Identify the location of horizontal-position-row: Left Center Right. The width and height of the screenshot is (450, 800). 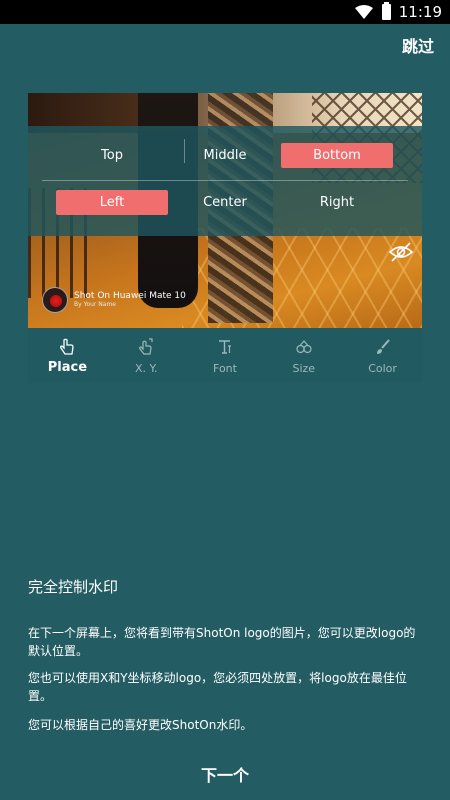
(225, 205).